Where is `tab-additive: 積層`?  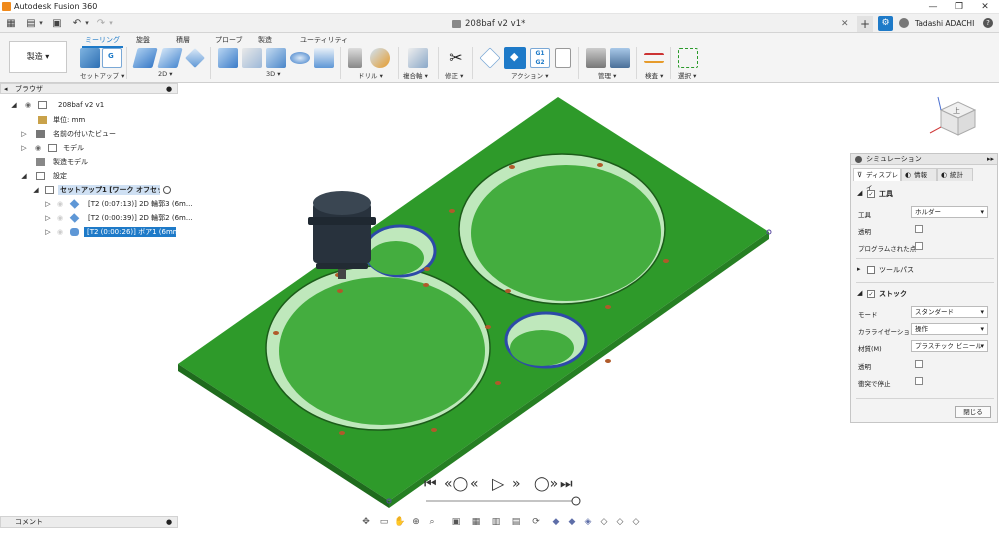
tab-additive: 積層 is located at coordinates (183, 40).